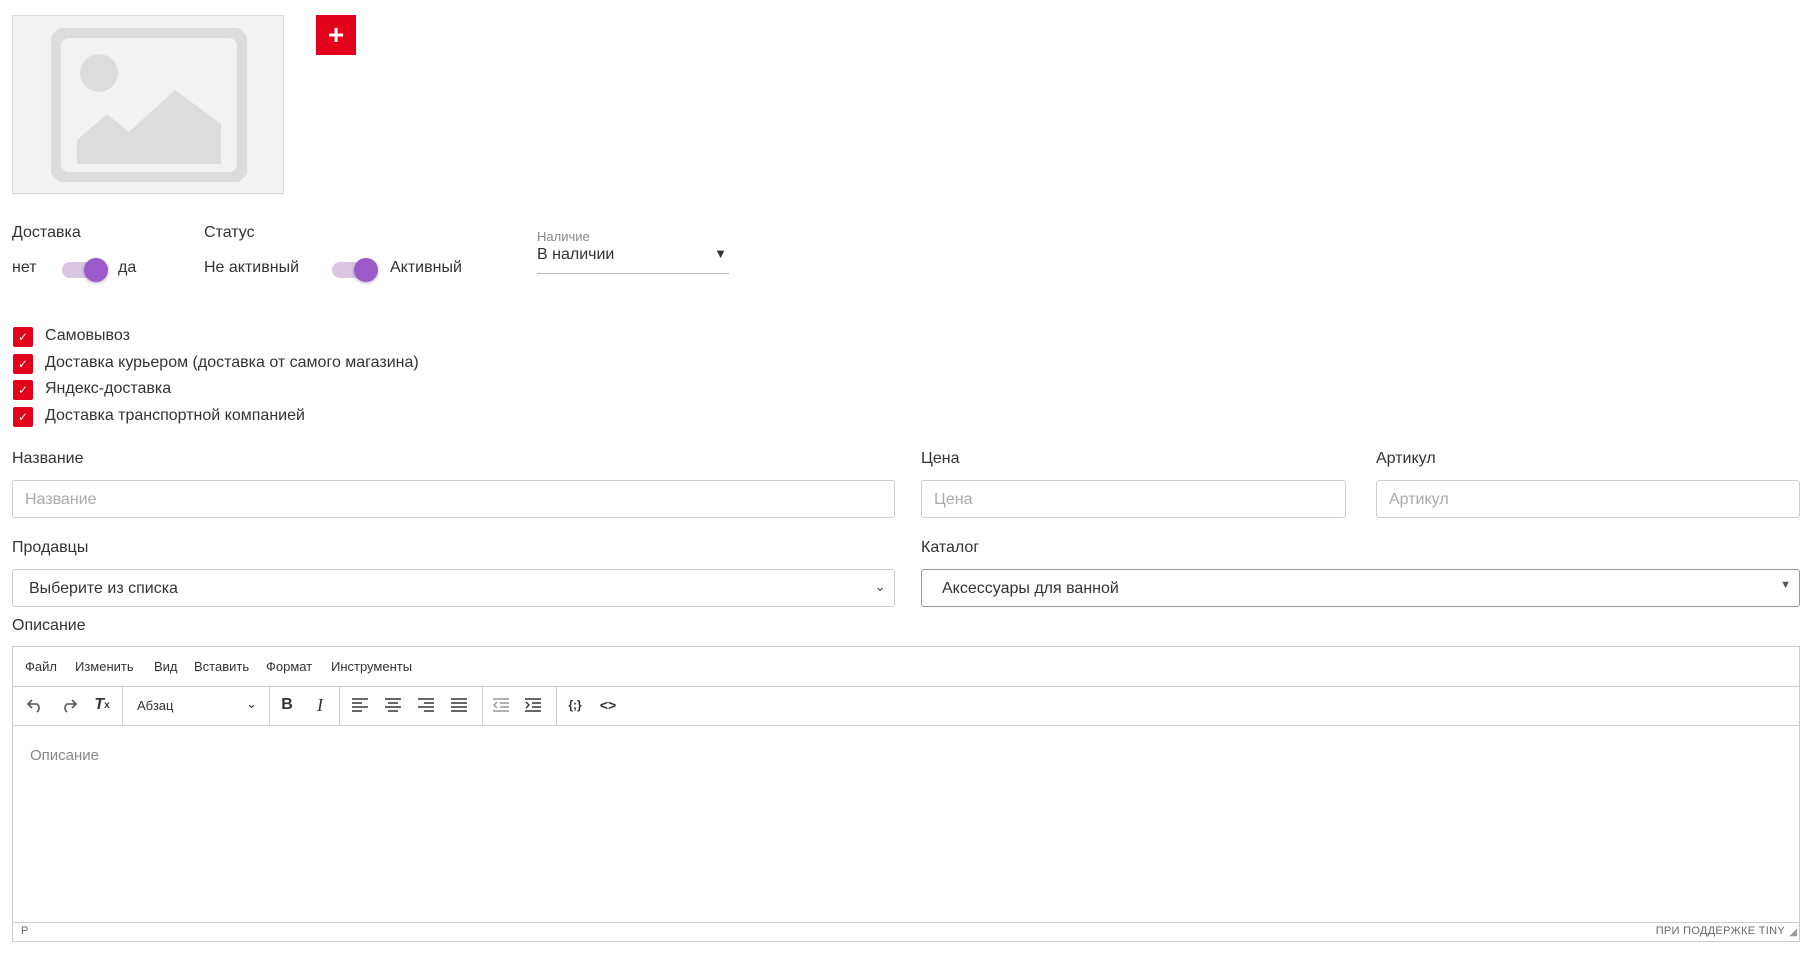 The image size is (1810, 956). Describe the element at coordinates (24, 931) in the screenshot. I see `element-path: P` at that location.